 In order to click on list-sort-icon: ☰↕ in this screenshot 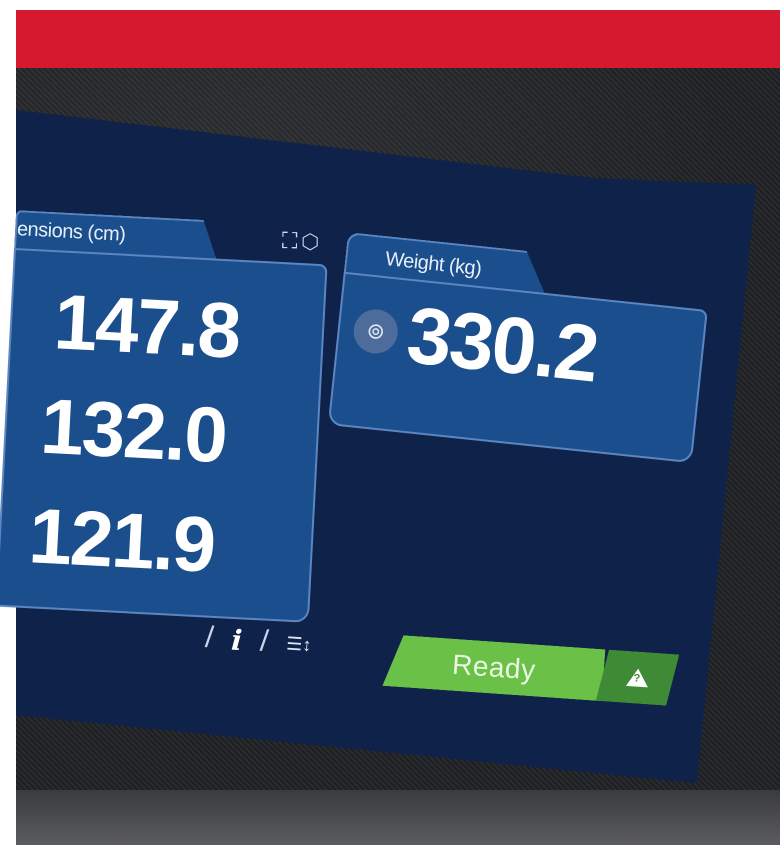, I will do `click(299, 644)`.